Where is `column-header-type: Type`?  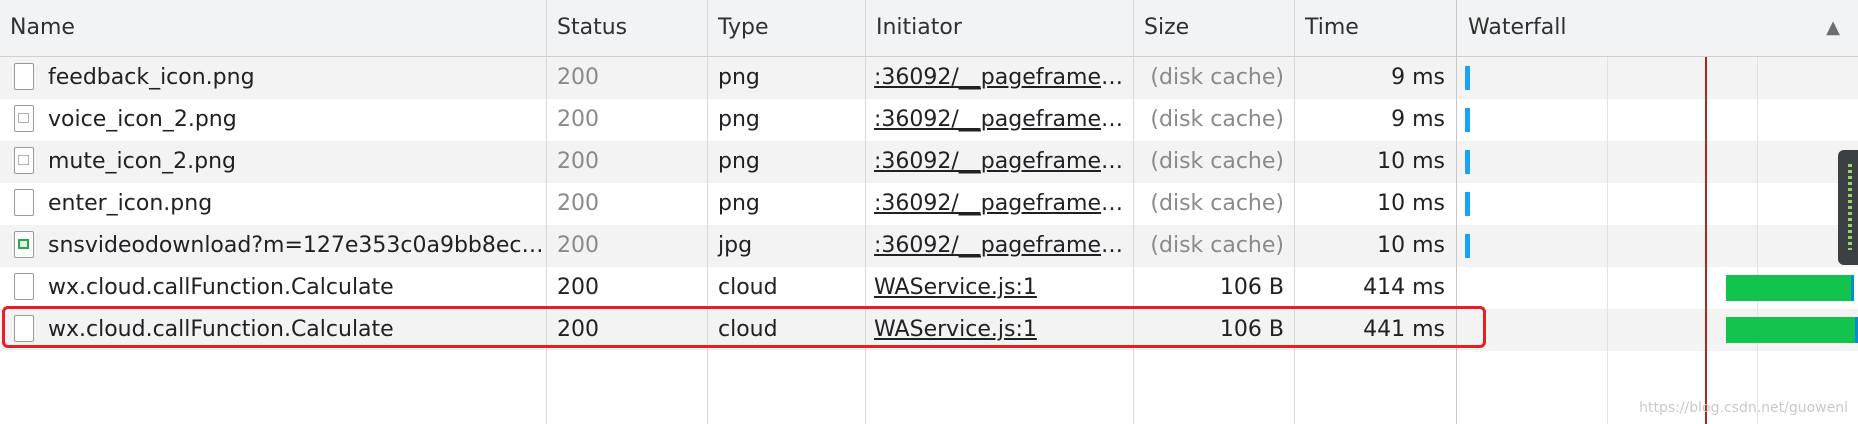
column-header-type: Type is located at coordinates (738, 28).